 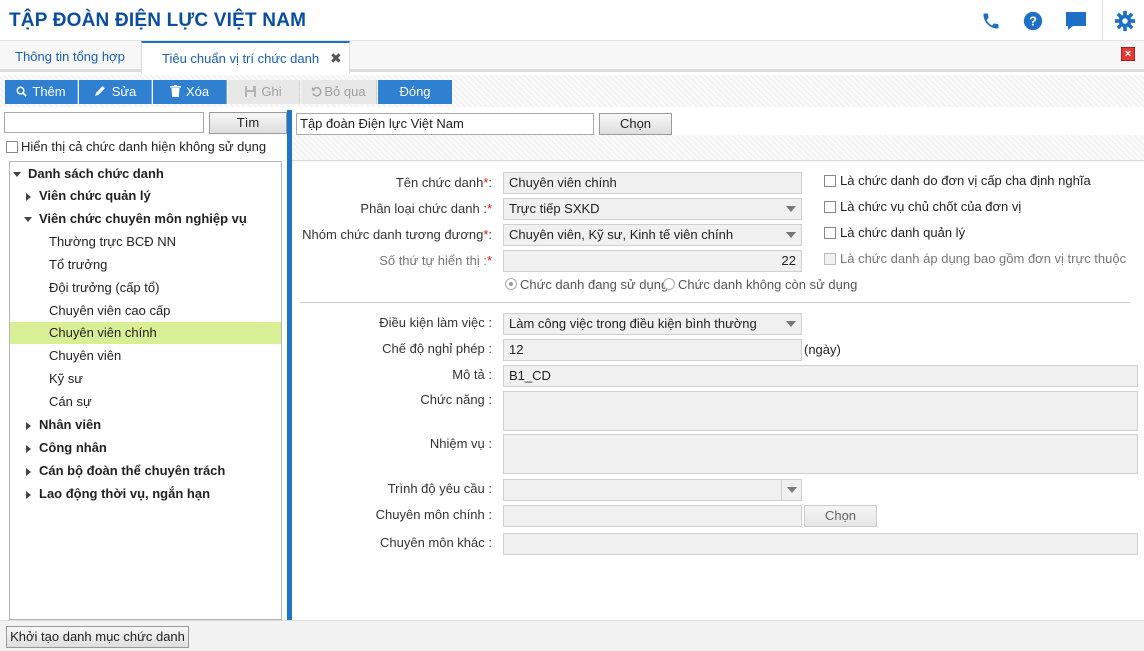 What do you see at coordinates (830, 181) in the screenshot?
I see `parent-defined-checkbox` at bounding box center [830, 181].